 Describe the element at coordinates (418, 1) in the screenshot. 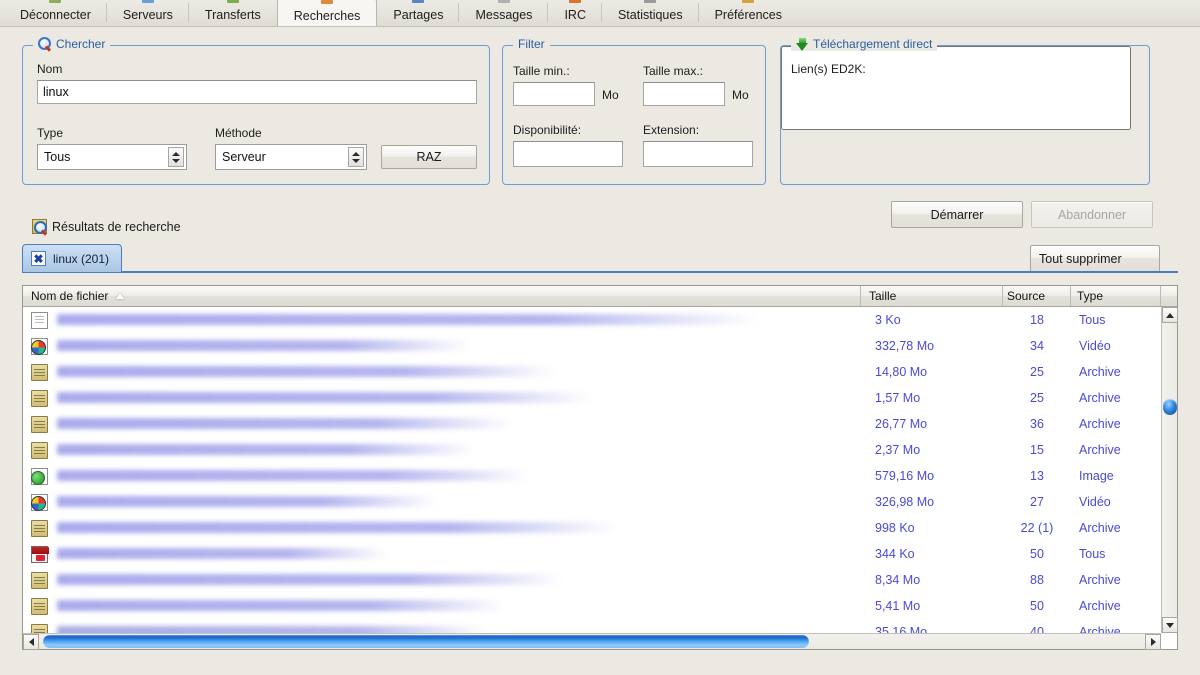

I see `shares-icon` at that location.